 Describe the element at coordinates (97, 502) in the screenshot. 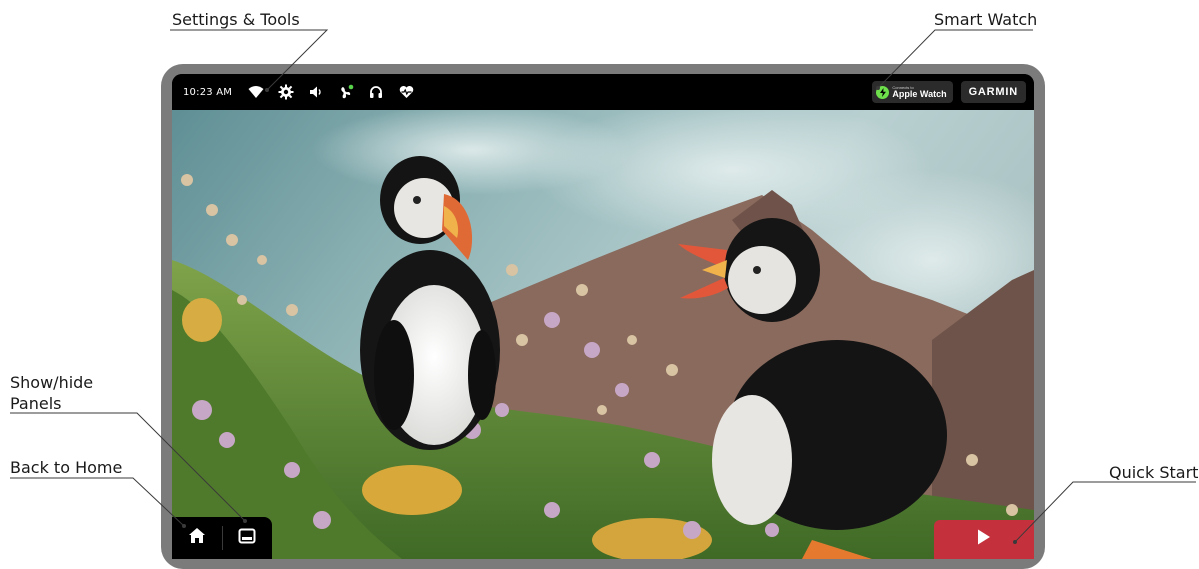

I see `back-to-home-leader` at that location.